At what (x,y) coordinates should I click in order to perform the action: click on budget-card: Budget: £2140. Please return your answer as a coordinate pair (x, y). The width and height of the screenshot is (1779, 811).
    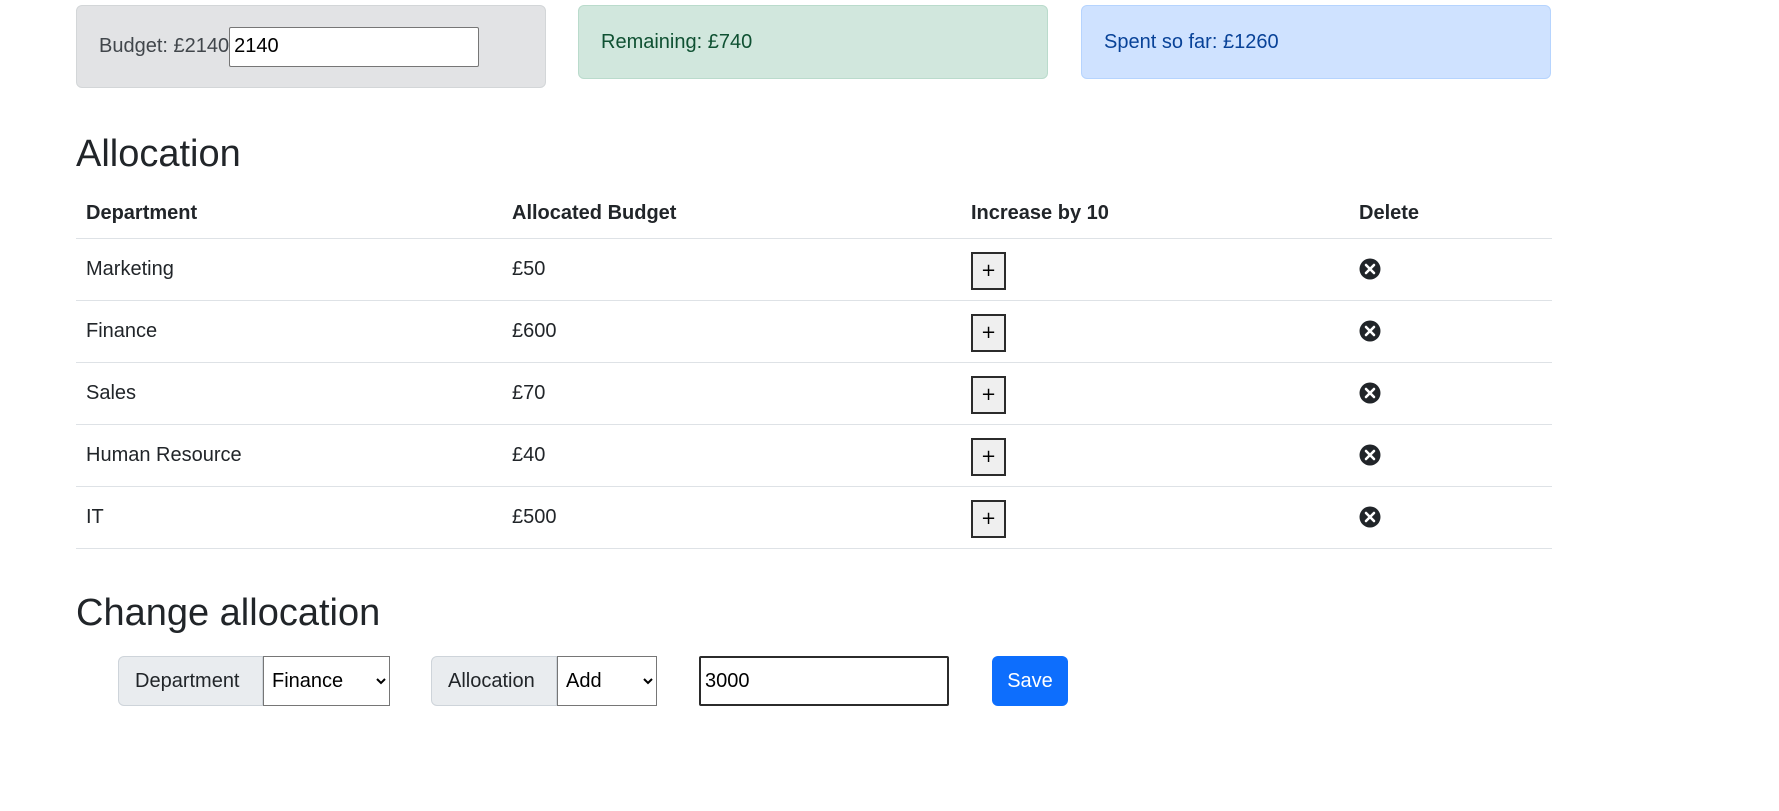
    Looking at the image, I should click on (311, 46).